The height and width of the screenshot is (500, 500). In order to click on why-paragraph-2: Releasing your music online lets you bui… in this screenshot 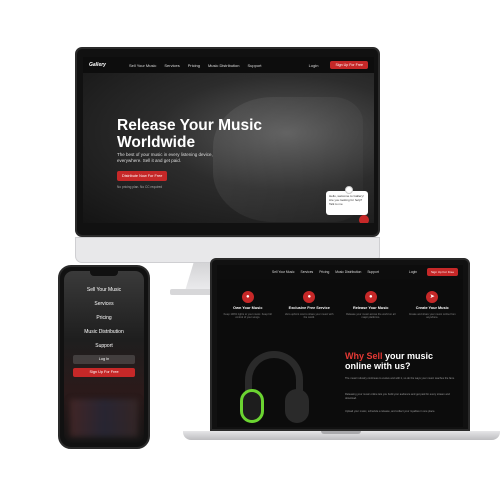, I will do `click(397, 396)`.